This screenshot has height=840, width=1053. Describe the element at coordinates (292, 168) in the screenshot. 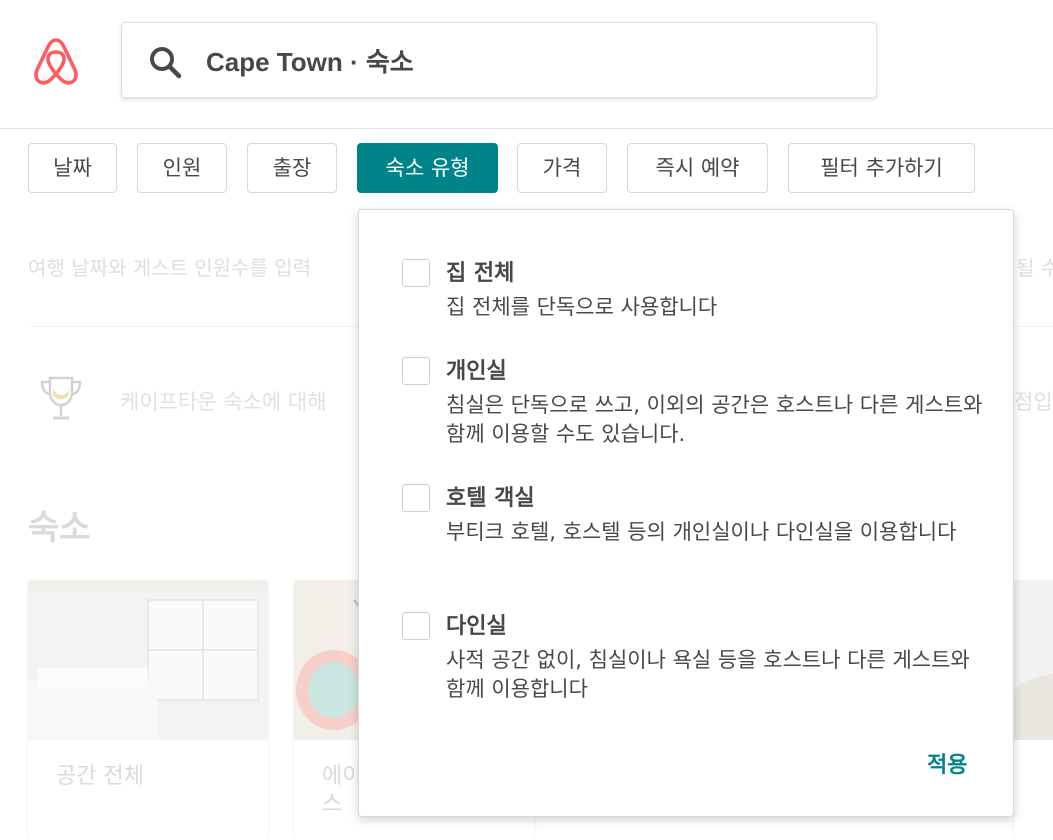

I see `business-travel-filter-button: 출장` at that location.